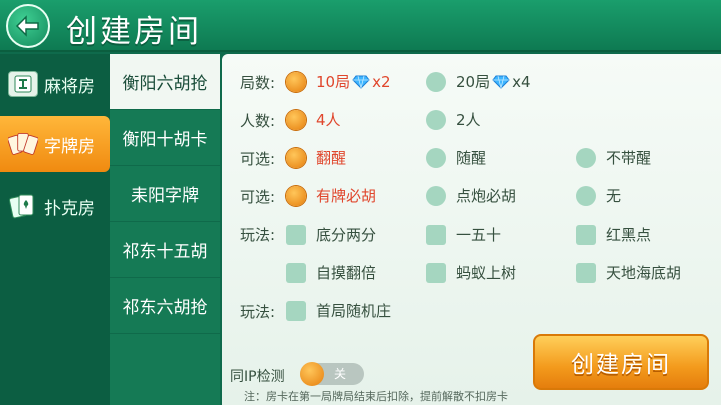 This screenshot has width=721, height=405. Describe the element at coordinates (338, 310) in the screenshot. I see `play2-shoujusuijizhuang-checkbox: 首局随机庄` at that location.